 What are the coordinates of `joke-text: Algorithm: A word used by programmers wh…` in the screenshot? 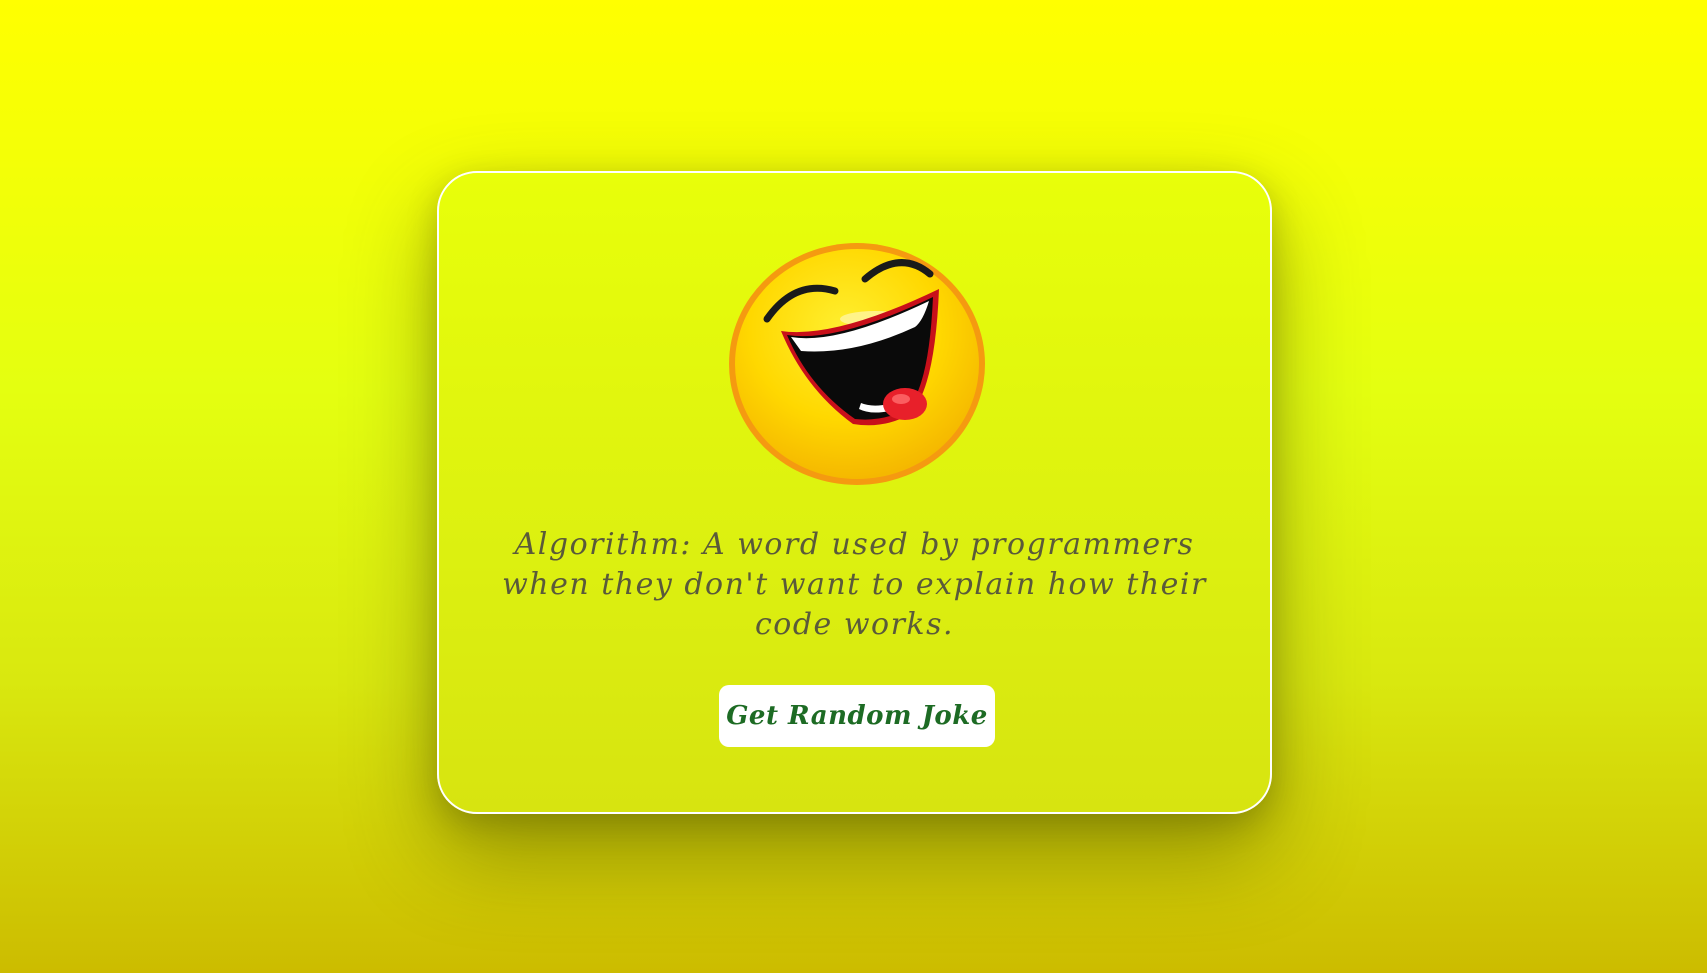 It's located at (854, 584).